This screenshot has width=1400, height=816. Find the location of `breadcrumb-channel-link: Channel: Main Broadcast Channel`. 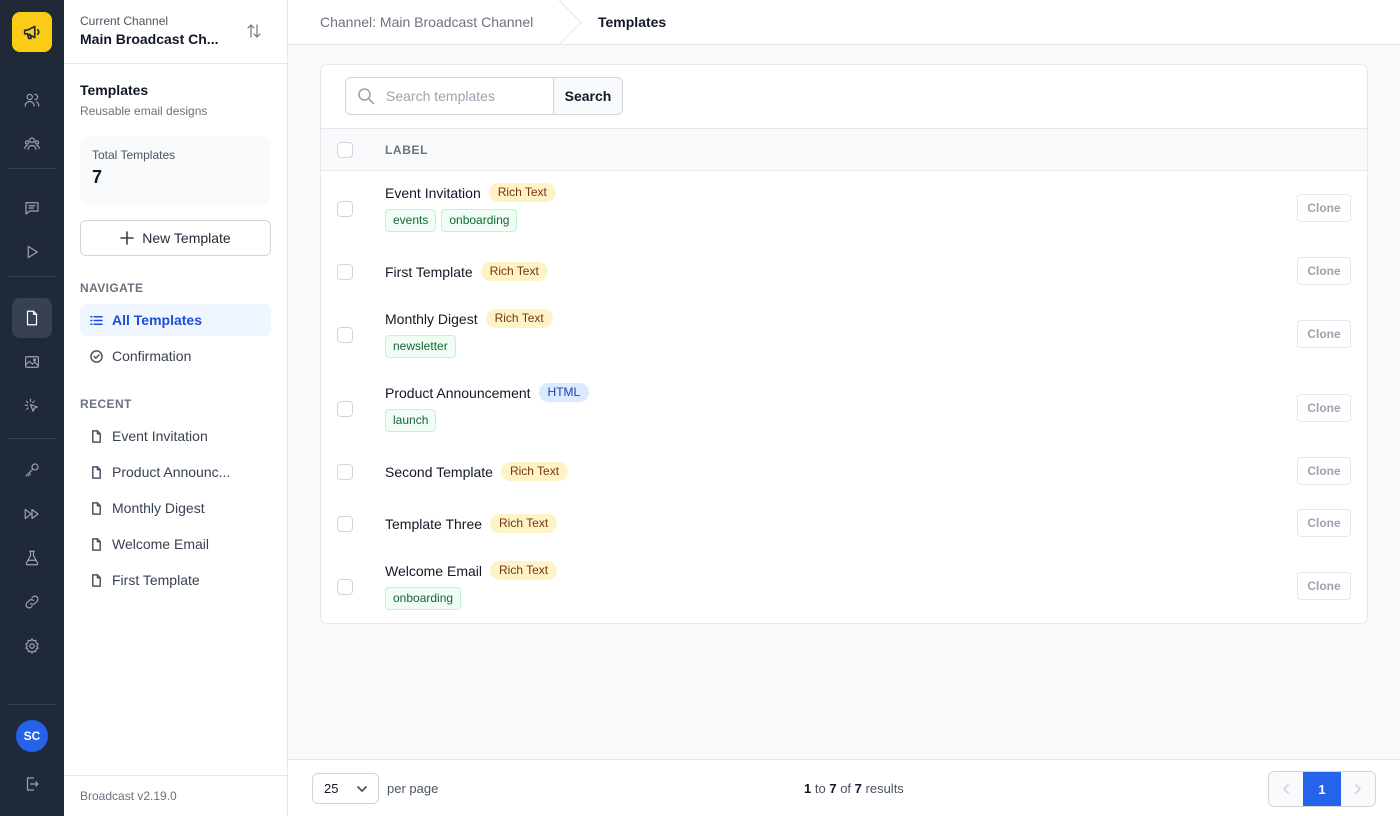

breadcrumb-channel-link: Channel: Main Broadcast Channel is located at coordinates (426, 22).